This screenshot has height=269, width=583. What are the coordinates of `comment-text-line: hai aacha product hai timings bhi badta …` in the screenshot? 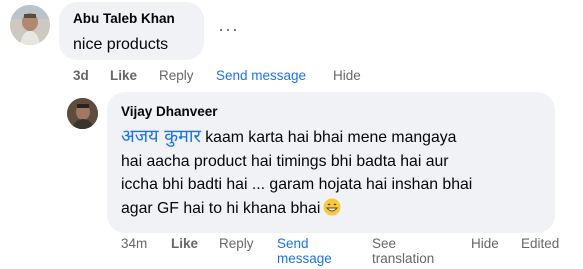 It's located at (285, 161).